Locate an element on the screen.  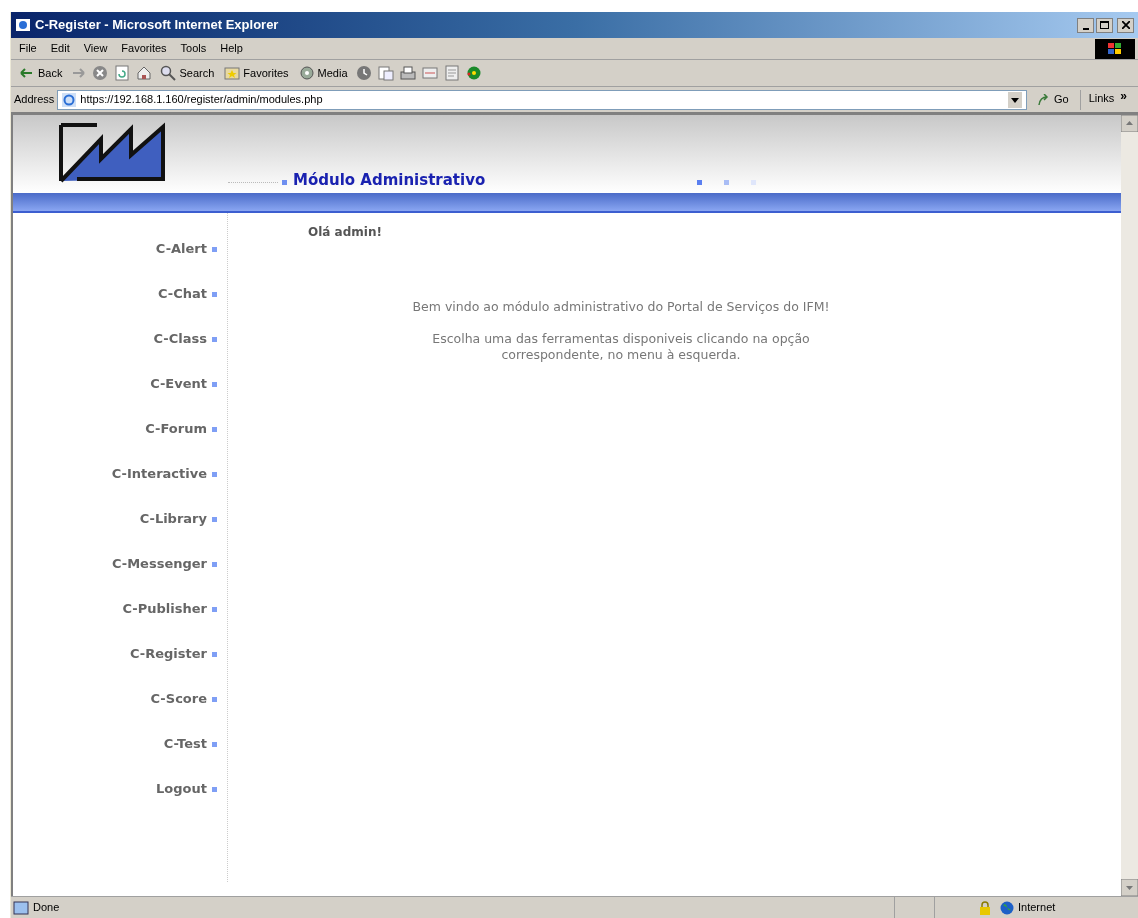
close-icon is located at coordinates (1125, 25).